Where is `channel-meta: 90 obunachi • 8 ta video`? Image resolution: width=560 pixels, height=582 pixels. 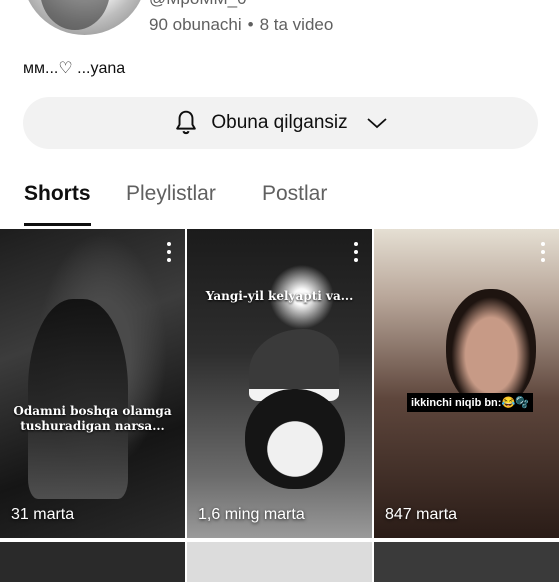
channel-meta: 90 obunachi • 8 ta video is located at coordinates (241, 25).